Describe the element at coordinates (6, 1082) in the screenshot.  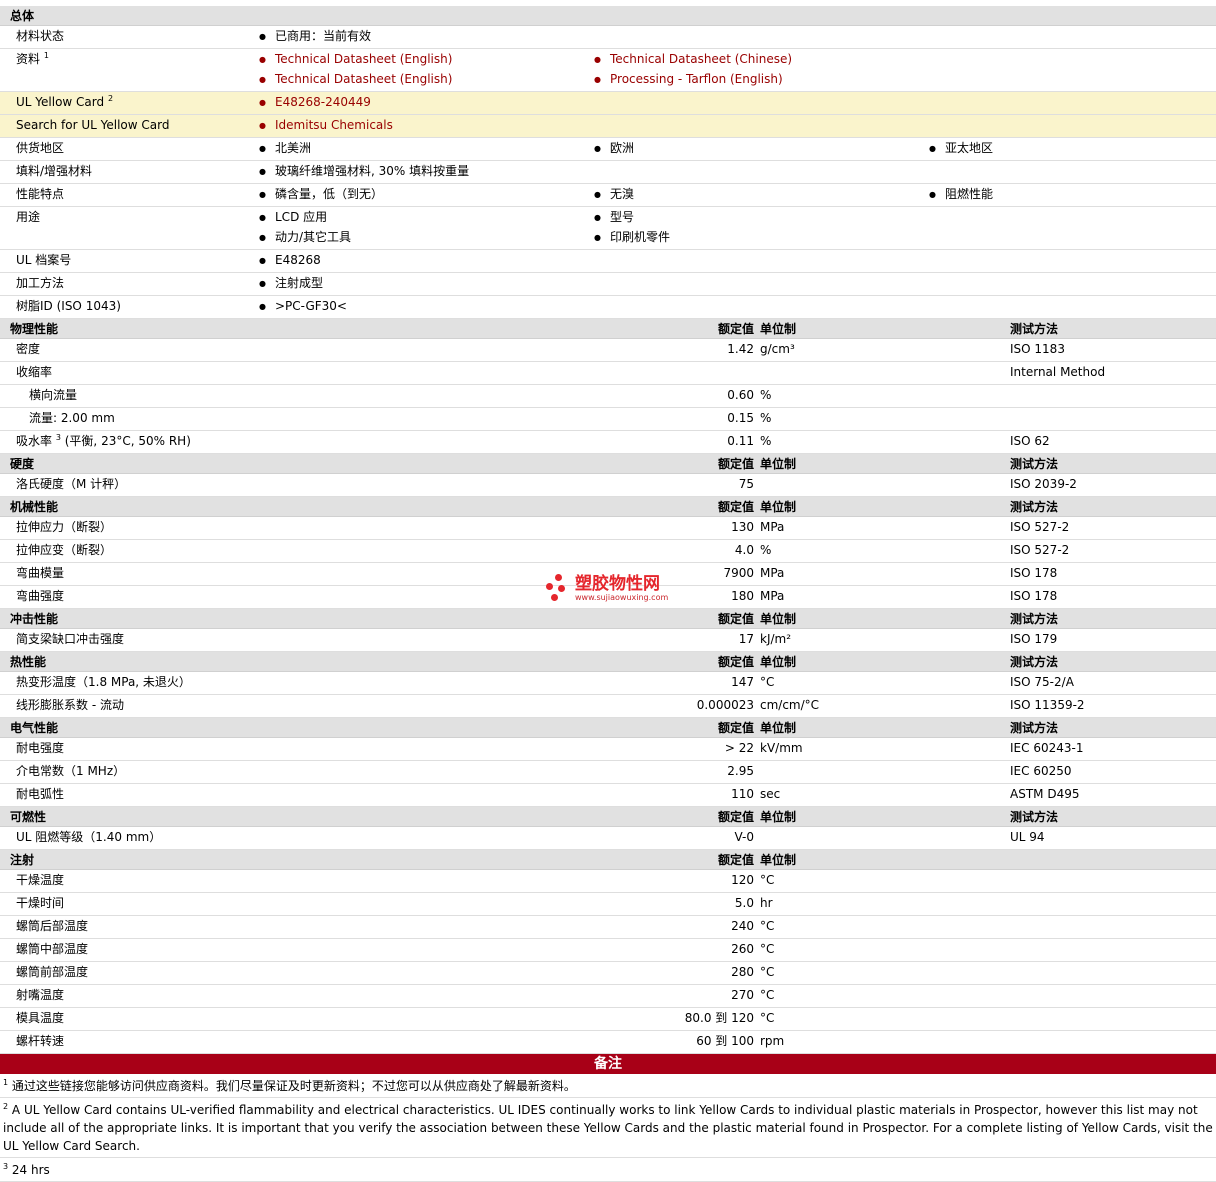
I see `footnote-num: 1` at that location.